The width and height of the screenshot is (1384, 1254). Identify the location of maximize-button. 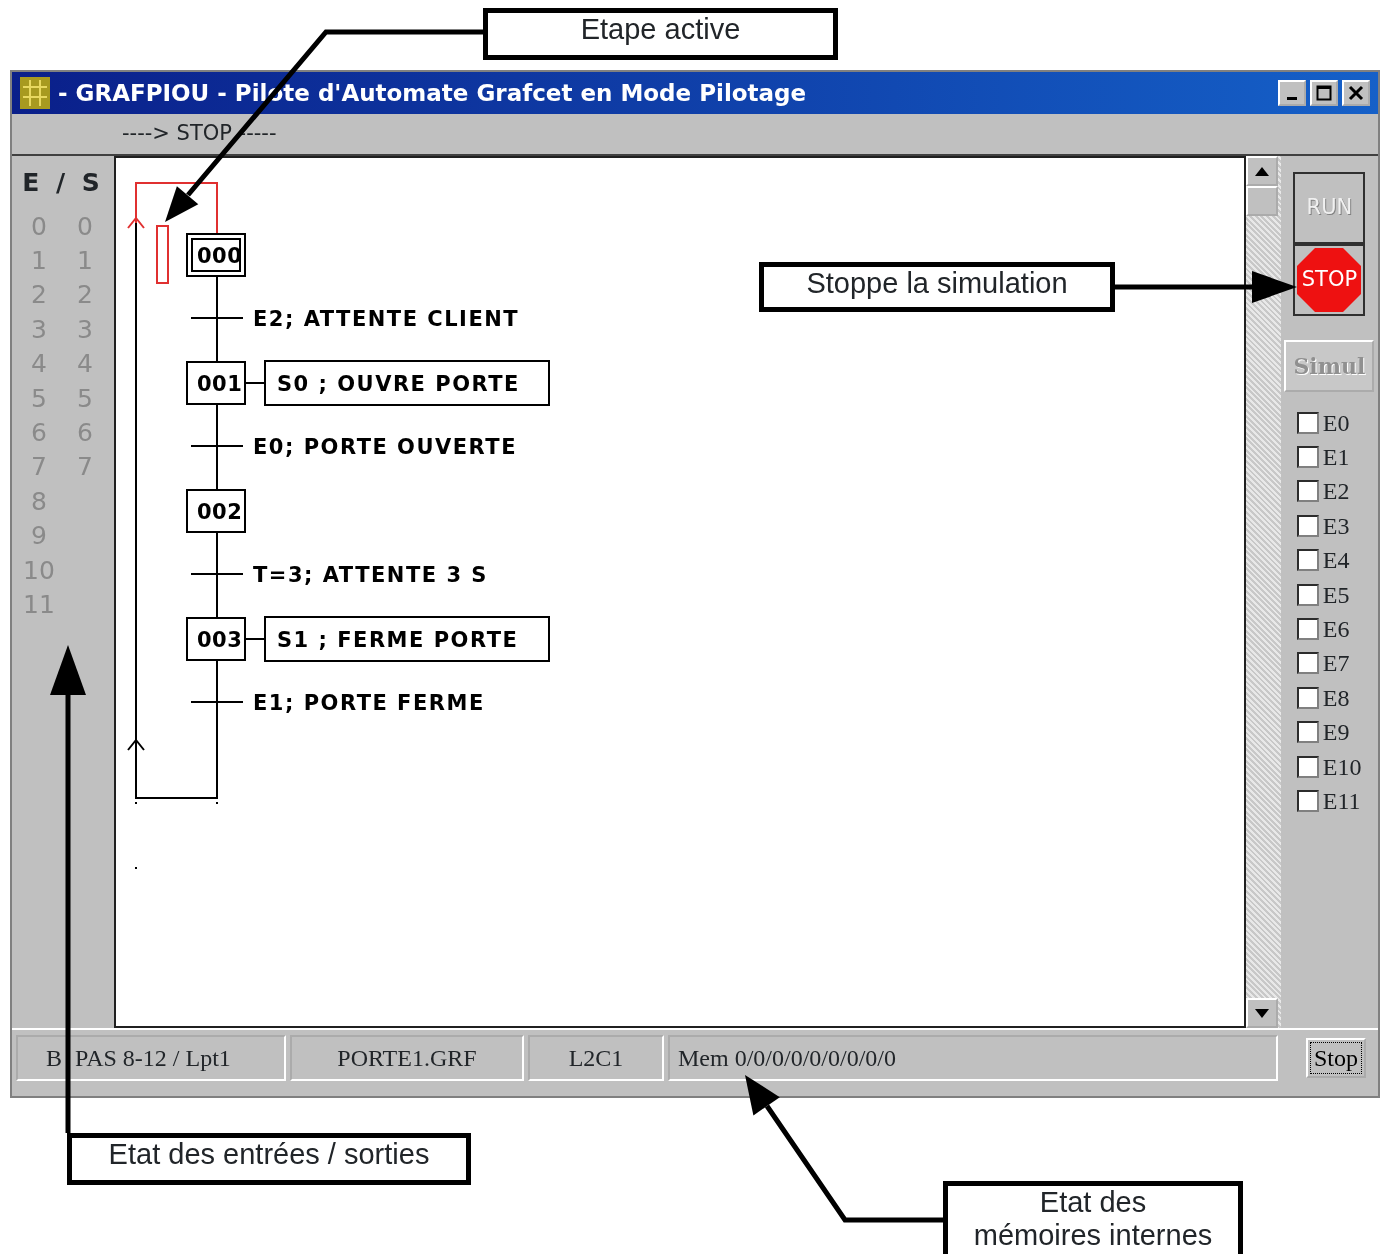
(1324, 93).